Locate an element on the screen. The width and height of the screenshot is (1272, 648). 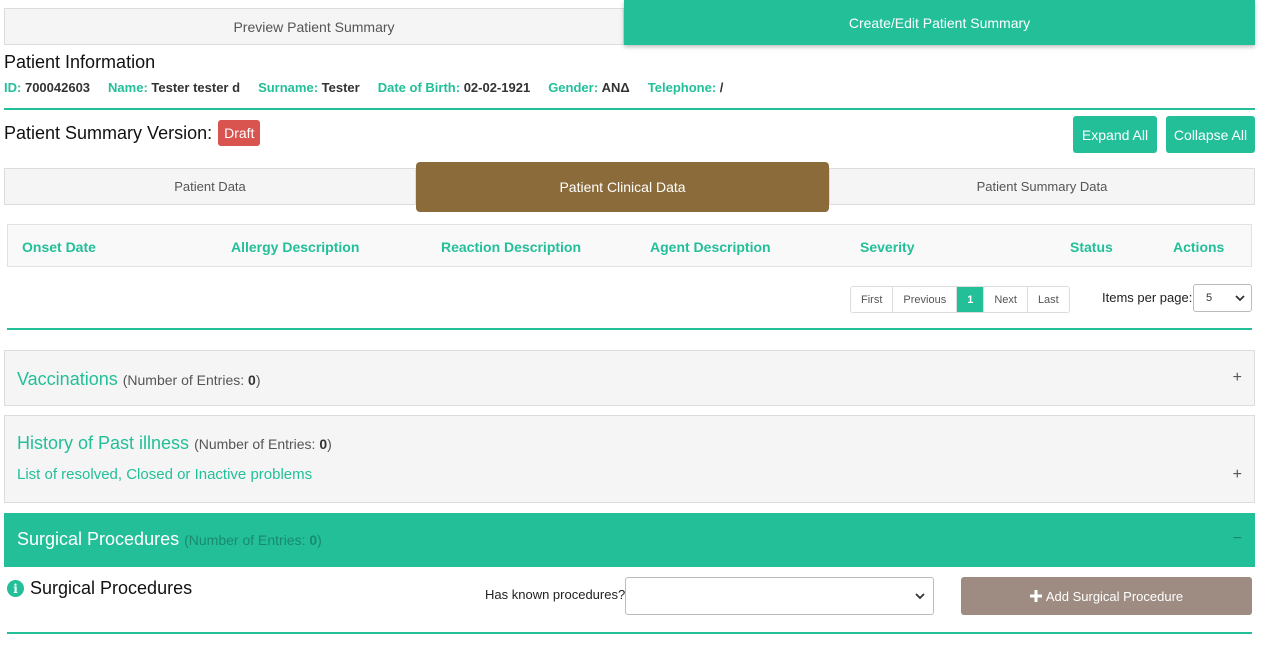
page-last-button: Last is located at coordinates (1048, 299).